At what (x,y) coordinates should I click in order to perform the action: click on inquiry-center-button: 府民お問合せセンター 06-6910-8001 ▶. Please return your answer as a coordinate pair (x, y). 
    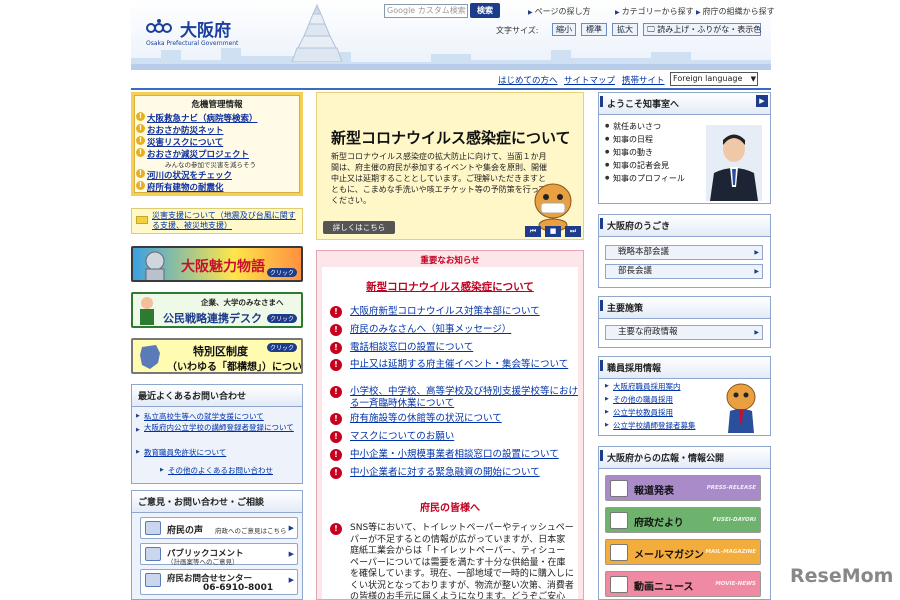
    Looking at the image, I should click on (219, 582).